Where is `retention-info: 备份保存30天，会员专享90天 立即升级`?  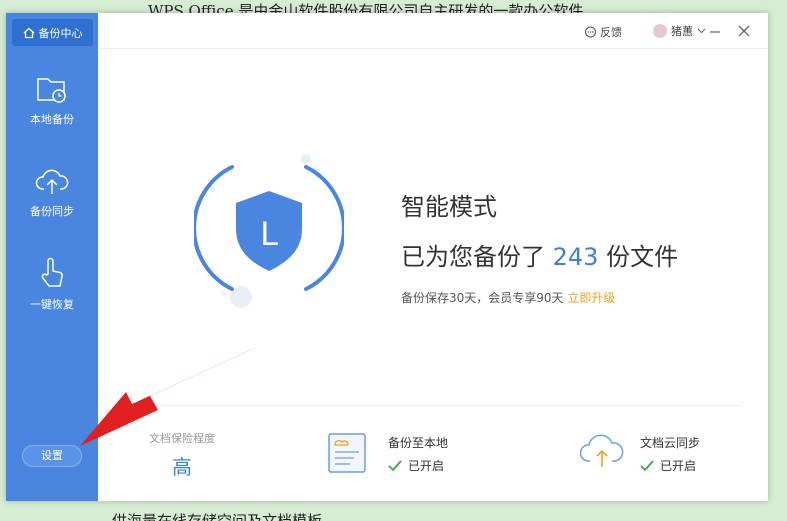 retention-info: 备份保存30天，会员专享90天 立即升级 is located at coordinates (508, 297).